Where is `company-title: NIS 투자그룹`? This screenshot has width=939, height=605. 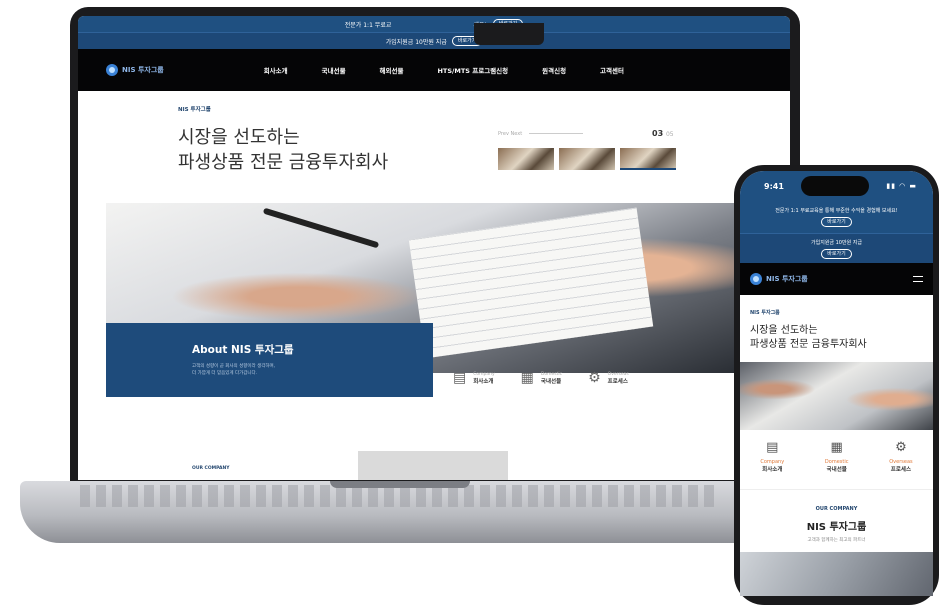
company-title: NIS 투자그룹 is located at coordinates (836, 527).